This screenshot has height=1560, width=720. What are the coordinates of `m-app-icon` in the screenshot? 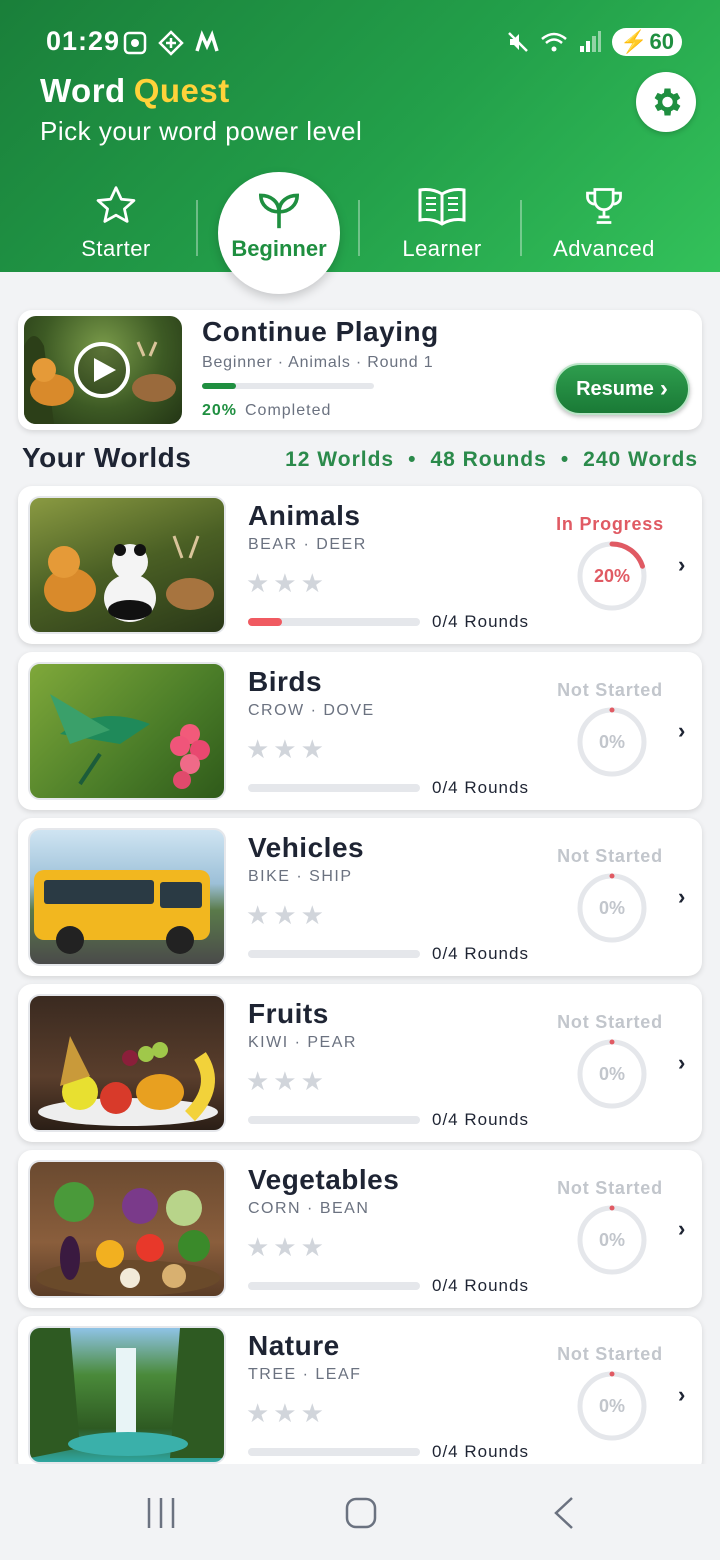 It's located at (207, 41).